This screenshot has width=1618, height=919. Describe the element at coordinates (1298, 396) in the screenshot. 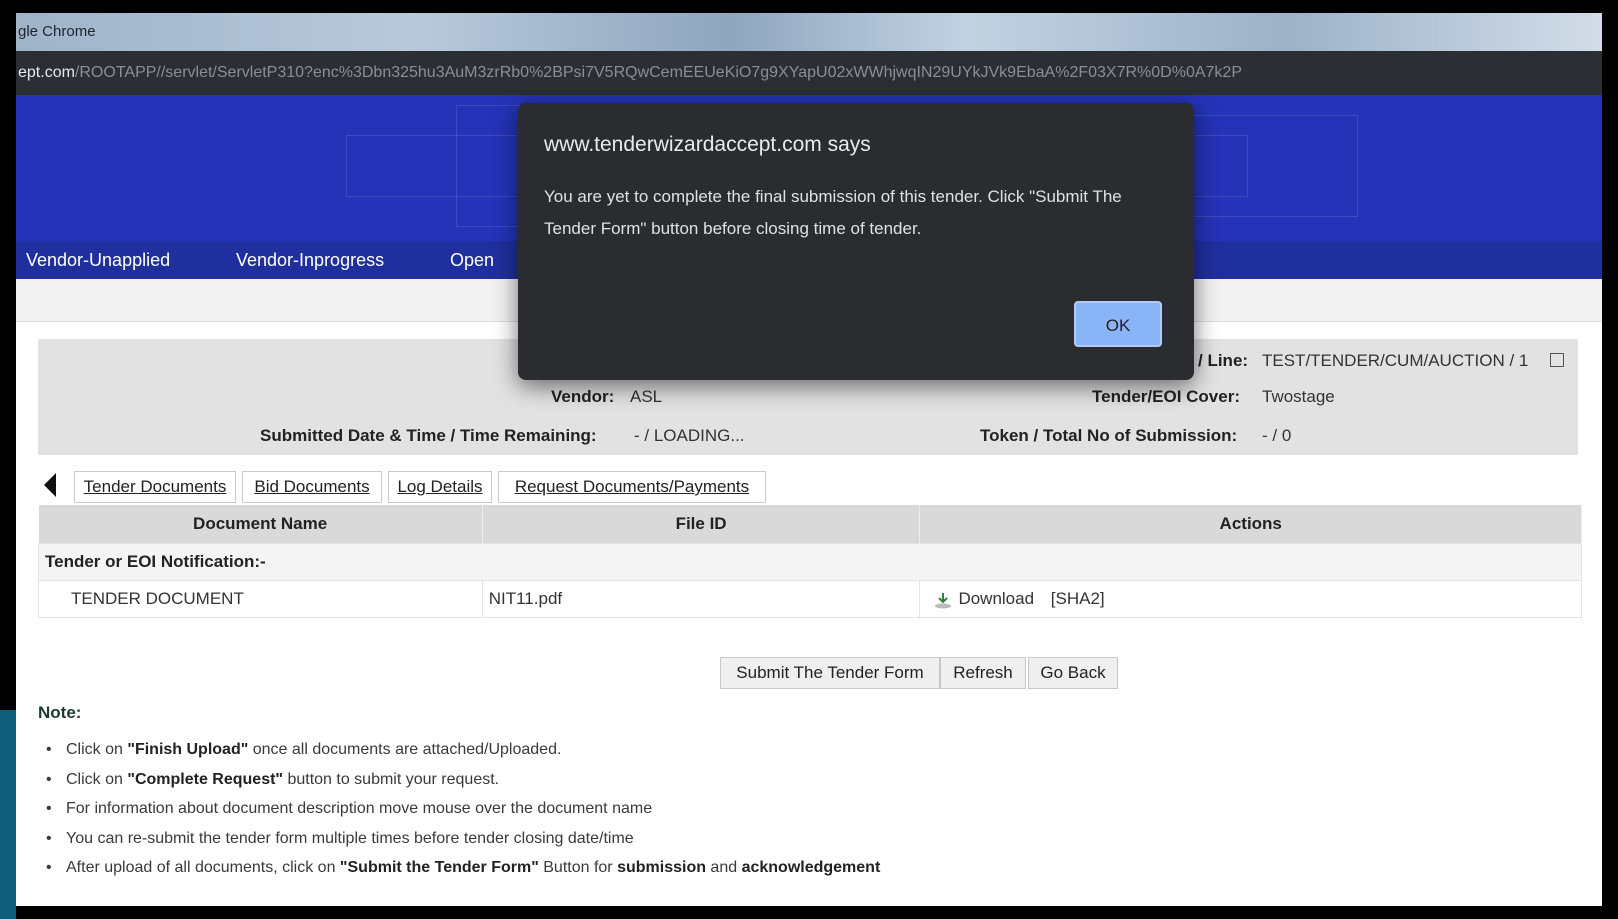

I see `cover-value: Twostage` at that location.